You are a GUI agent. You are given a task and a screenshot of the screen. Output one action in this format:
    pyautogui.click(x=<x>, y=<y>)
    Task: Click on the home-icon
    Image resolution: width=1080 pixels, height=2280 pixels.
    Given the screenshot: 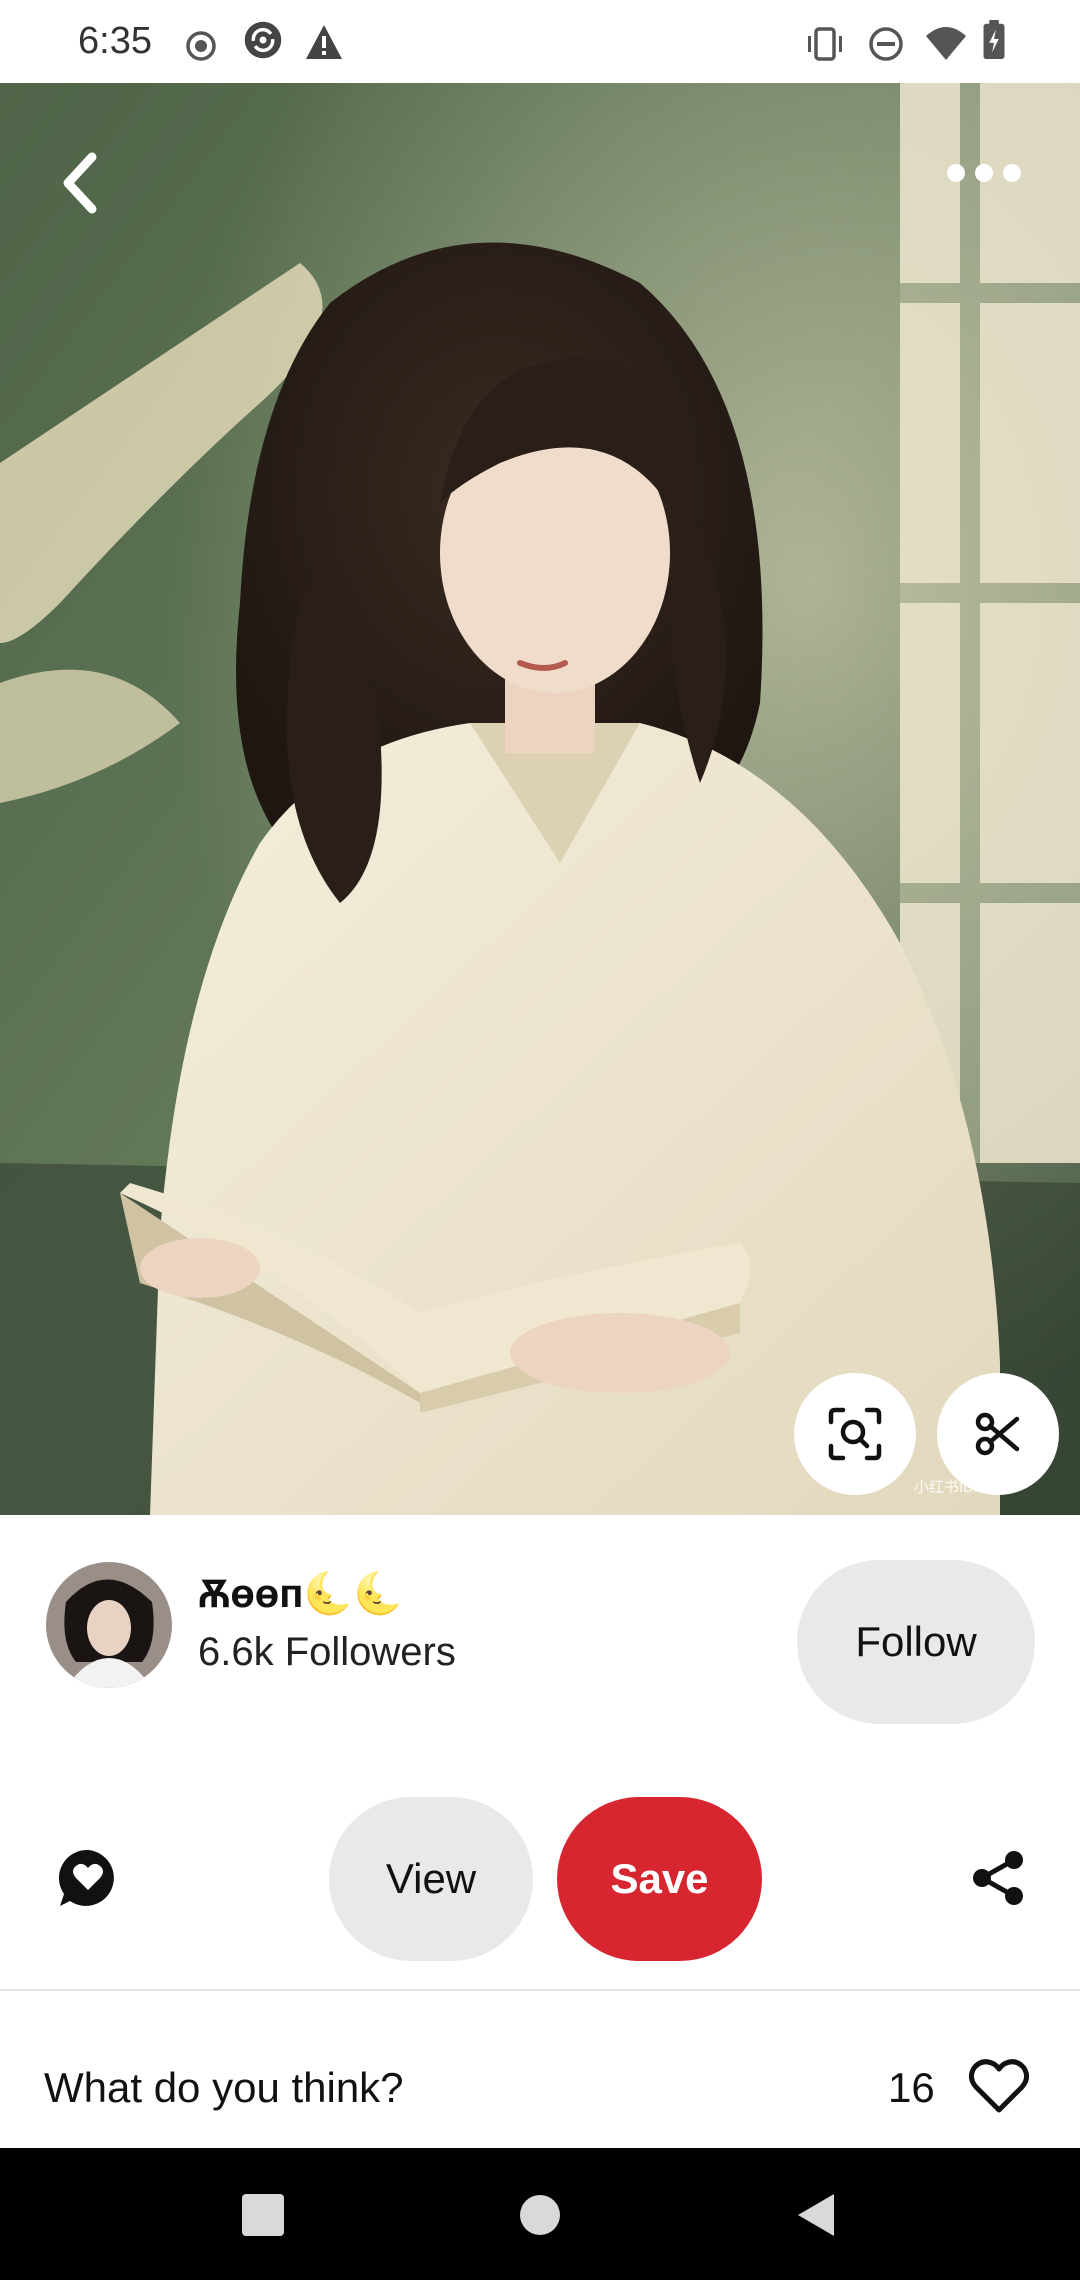 What is the action you would take?
    pyautogui.click(x=540, y=2215)
    